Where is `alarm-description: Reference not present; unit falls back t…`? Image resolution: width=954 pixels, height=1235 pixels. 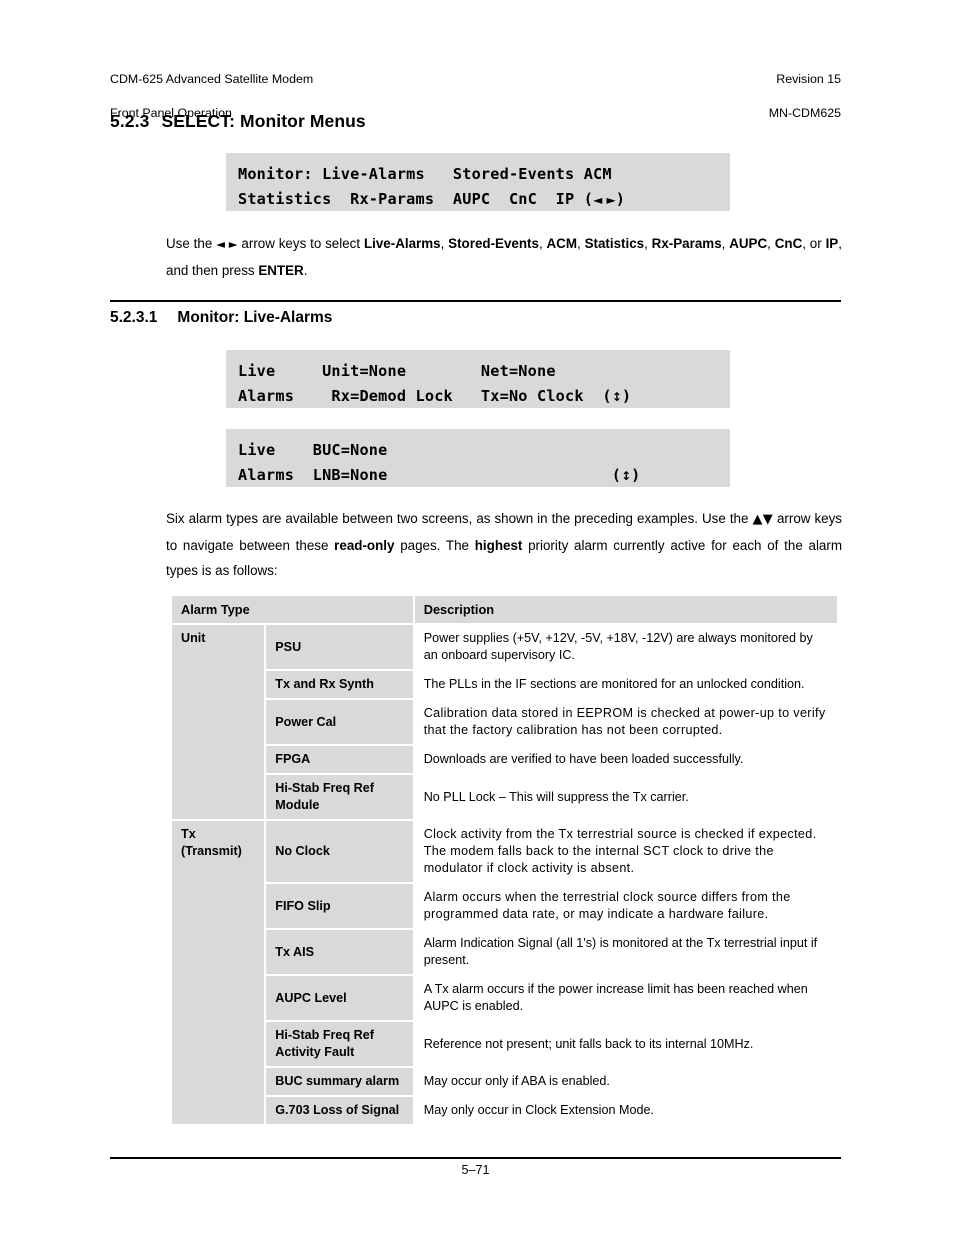 alarm-description: Reference not present; unit falls back t… is located at coordinates (625, 1044).